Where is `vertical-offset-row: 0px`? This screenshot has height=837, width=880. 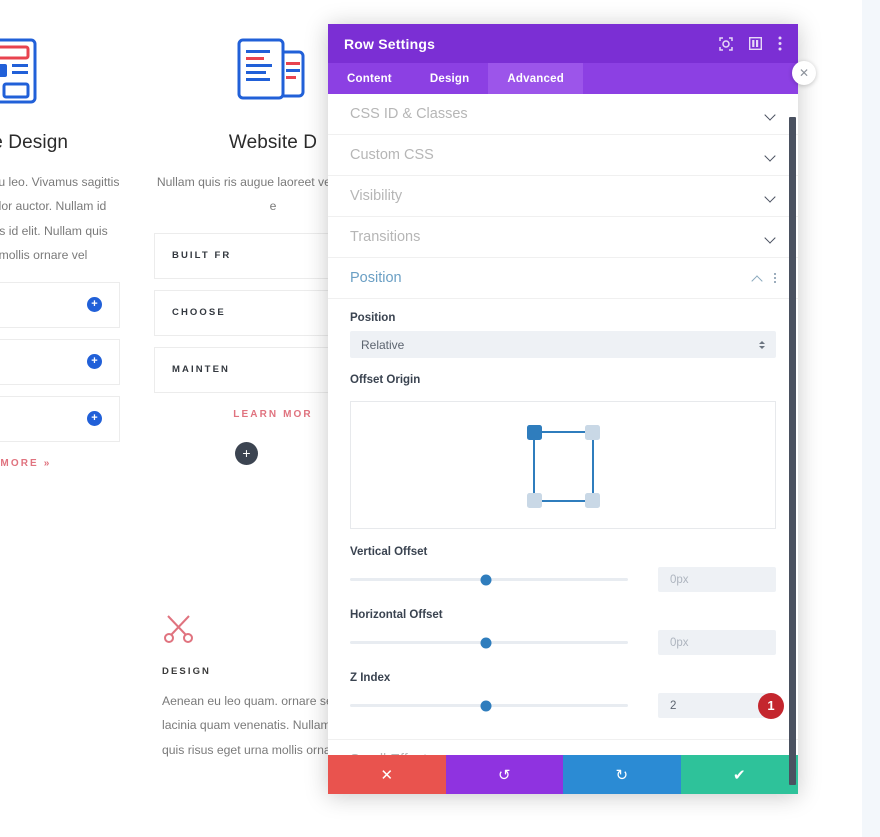 vertical-offset-row: 0px is located at coordinates (563, 579).